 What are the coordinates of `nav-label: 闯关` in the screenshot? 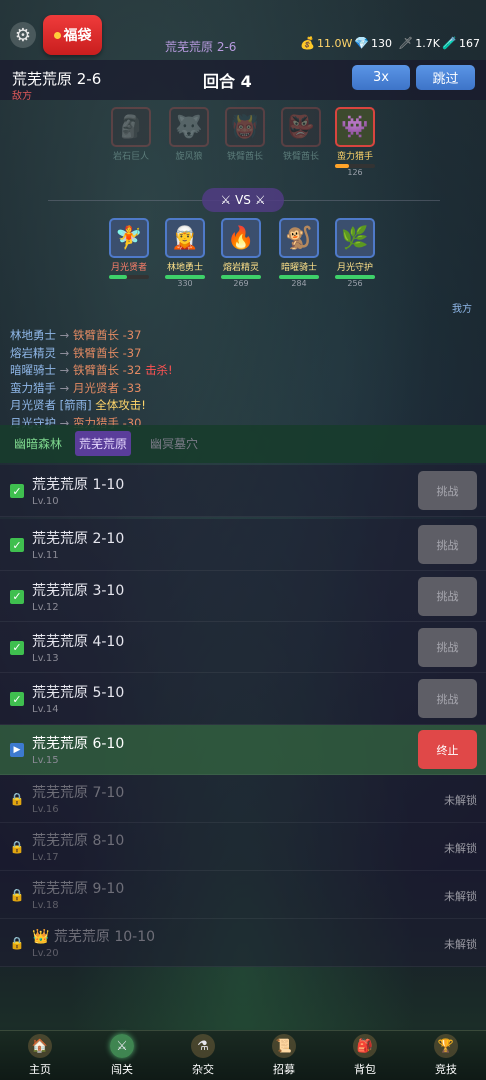 It's located at (122, 1069).